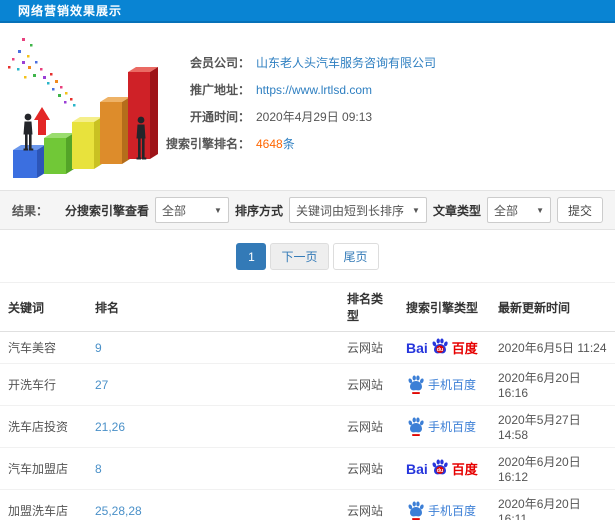  I want to click on updated-time-cell: 2020年6月20日 16:16, so click(552, 384).